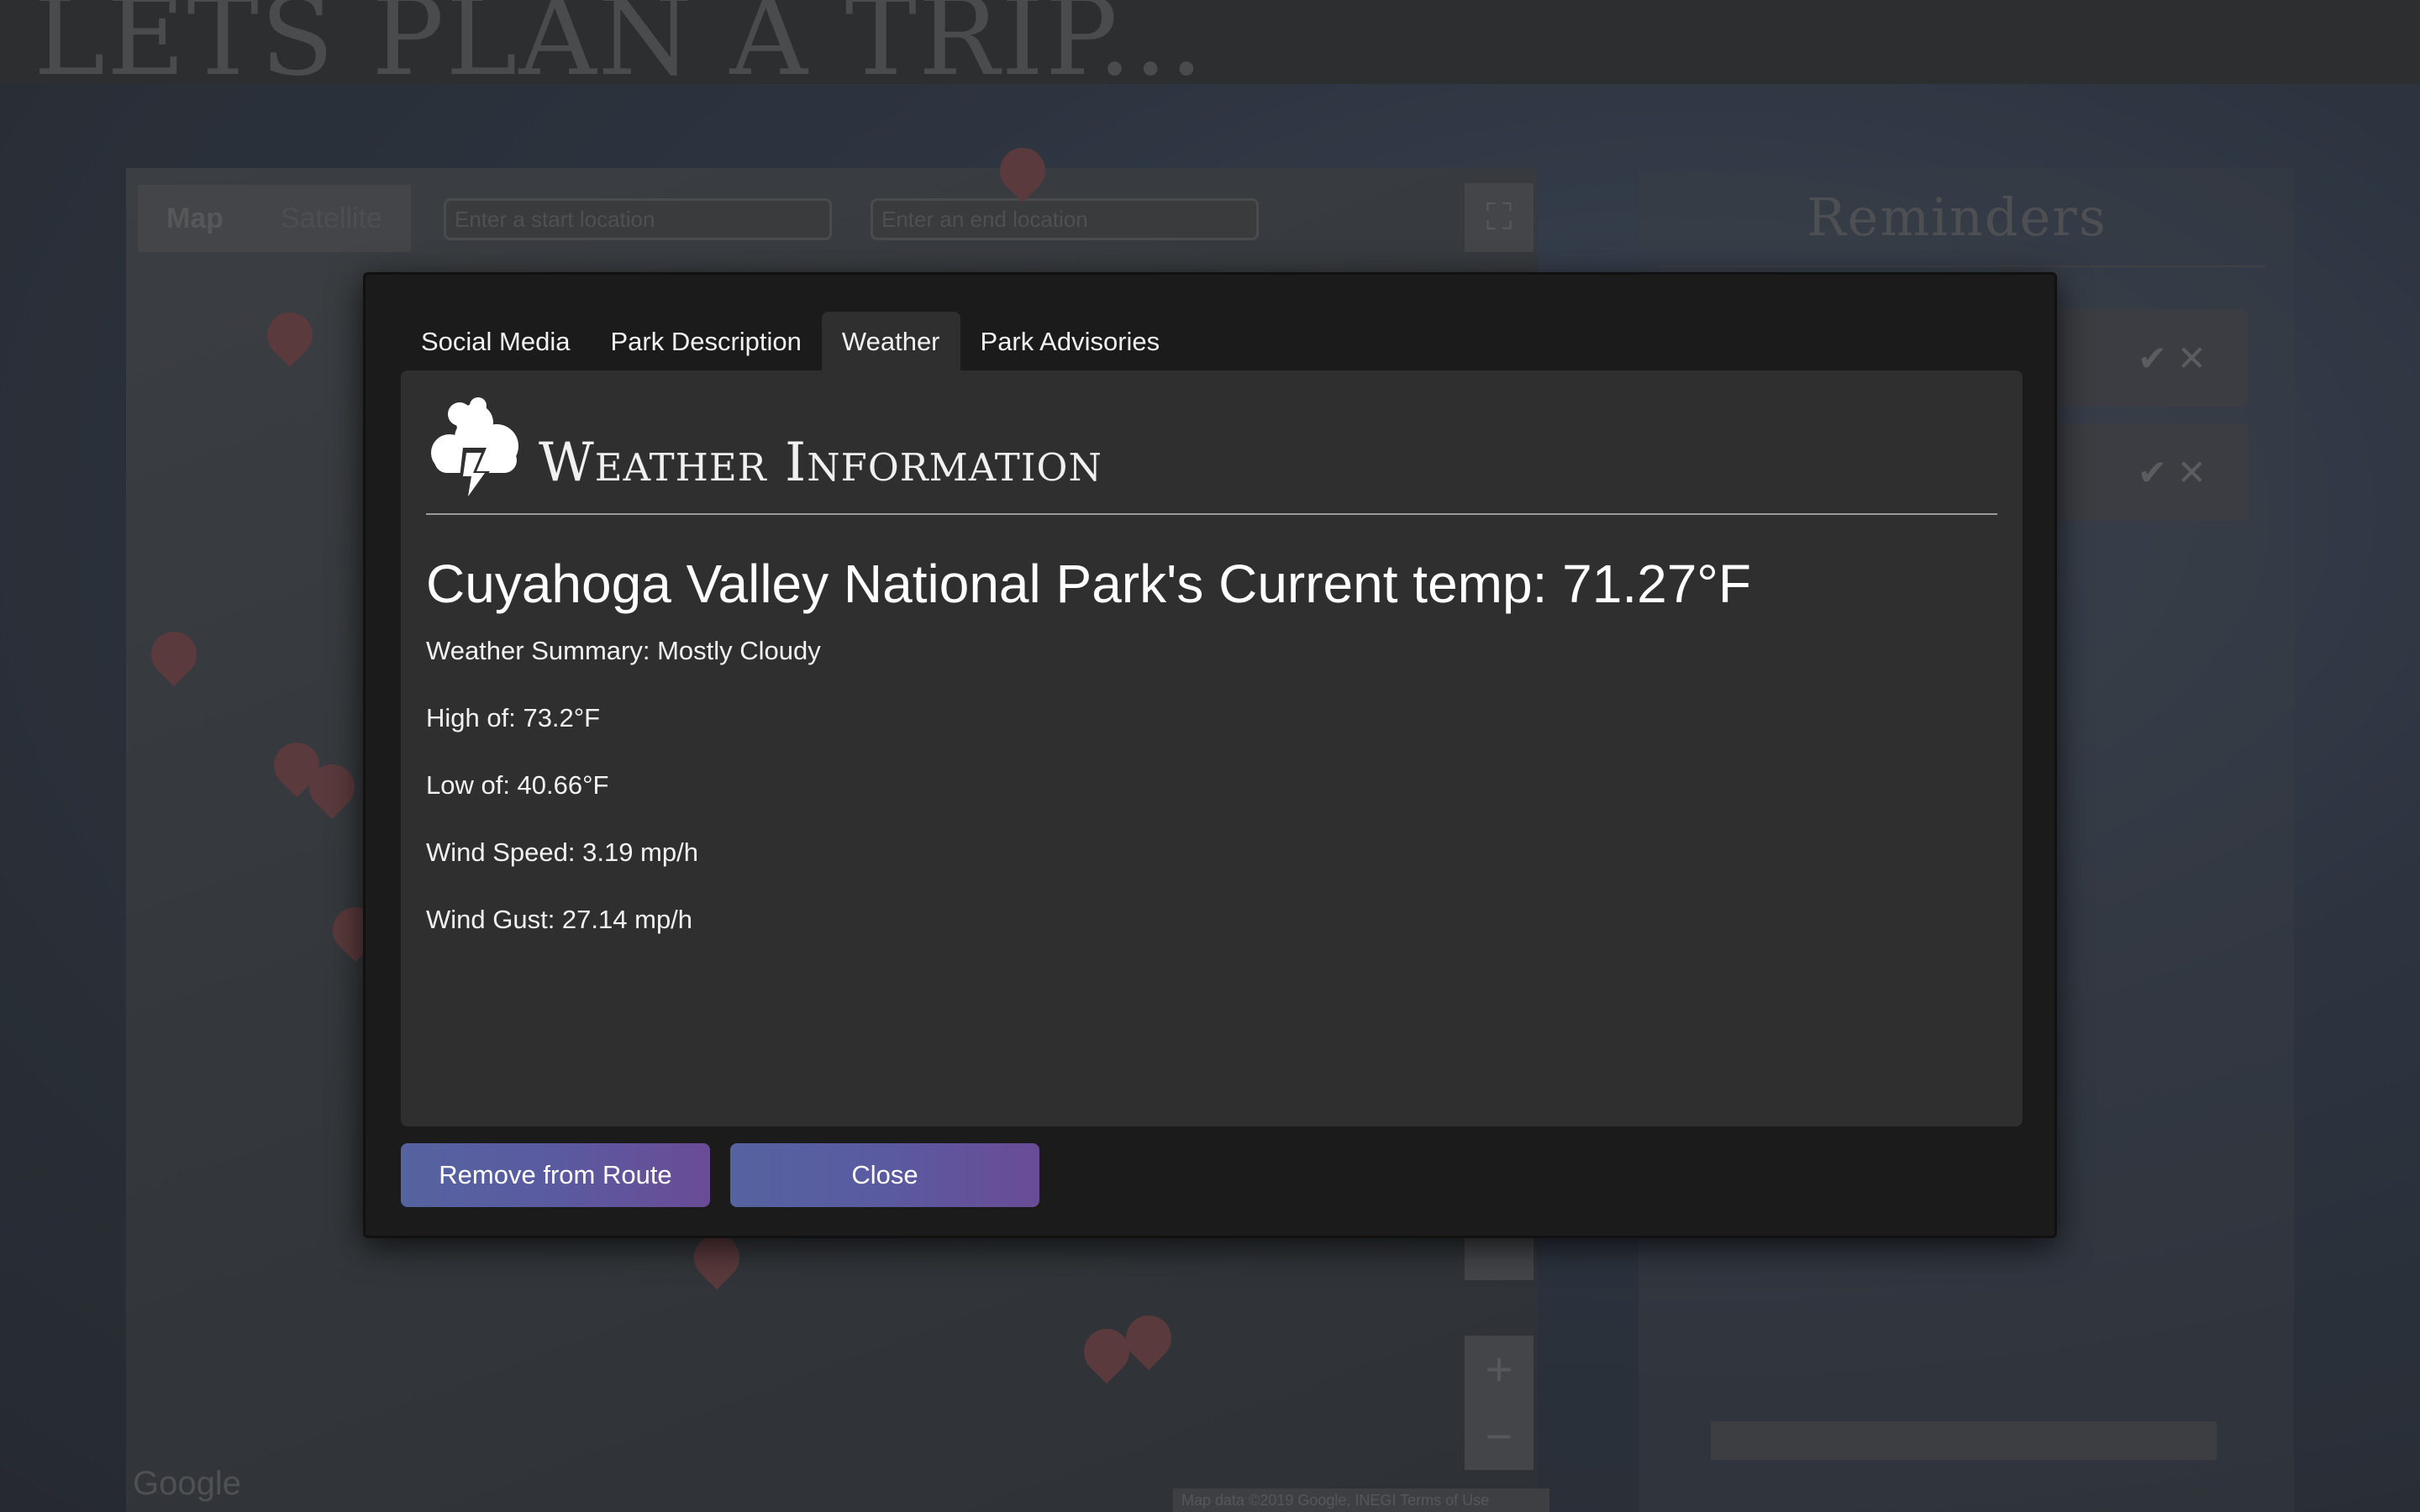 Image resolution: width=2420 pixels, height=1512 pixels. Describe the element at coordinates (1071, 342) in the screenshot. I see `tab-park-advisories: Park Advisories` at that location.